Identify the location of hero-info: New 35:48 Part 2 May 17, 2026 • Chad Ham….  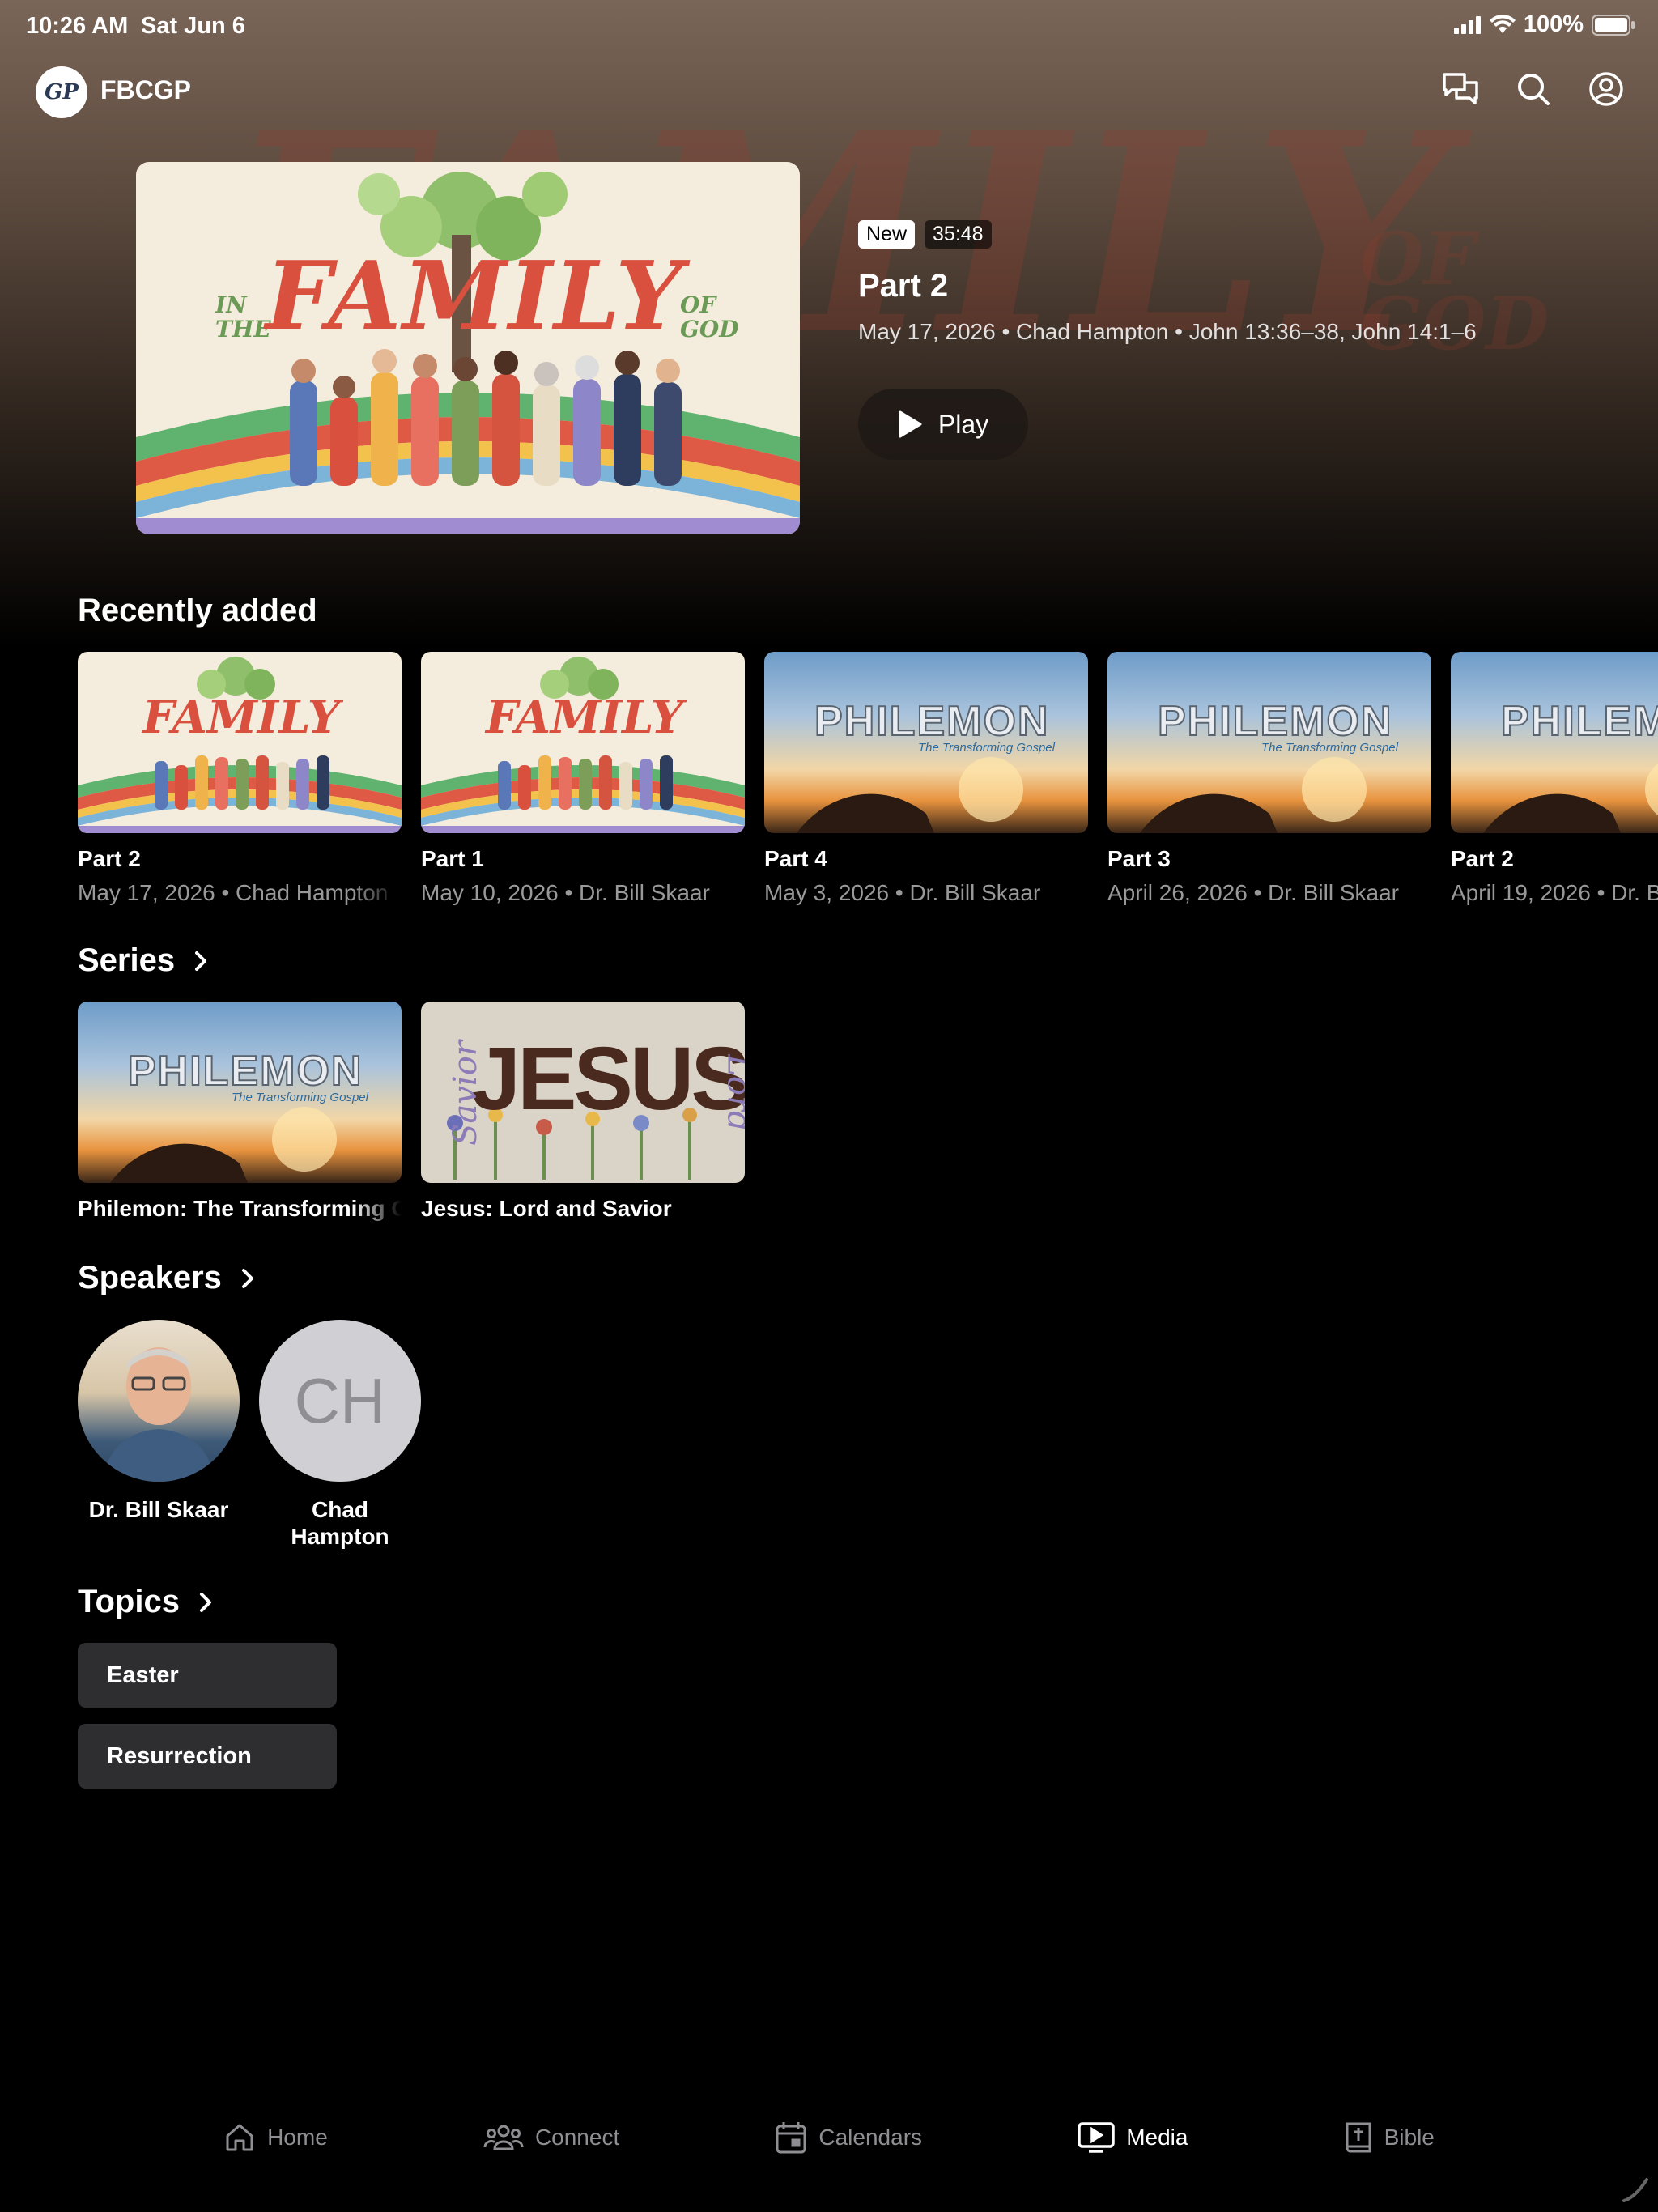
(1238, 340).